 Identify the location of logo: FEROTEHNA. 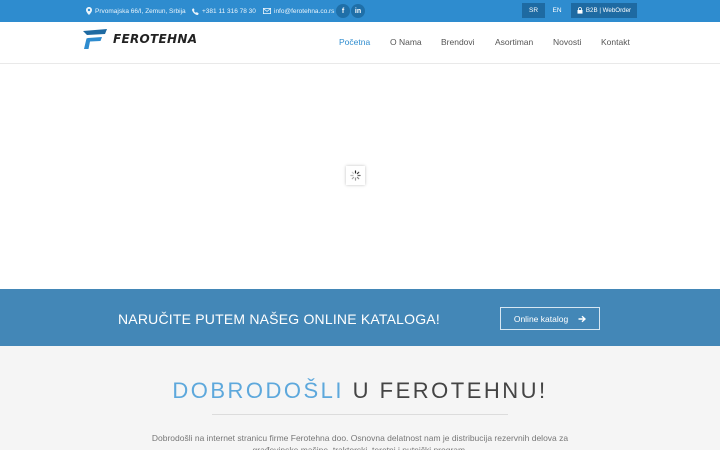
(139, 39).